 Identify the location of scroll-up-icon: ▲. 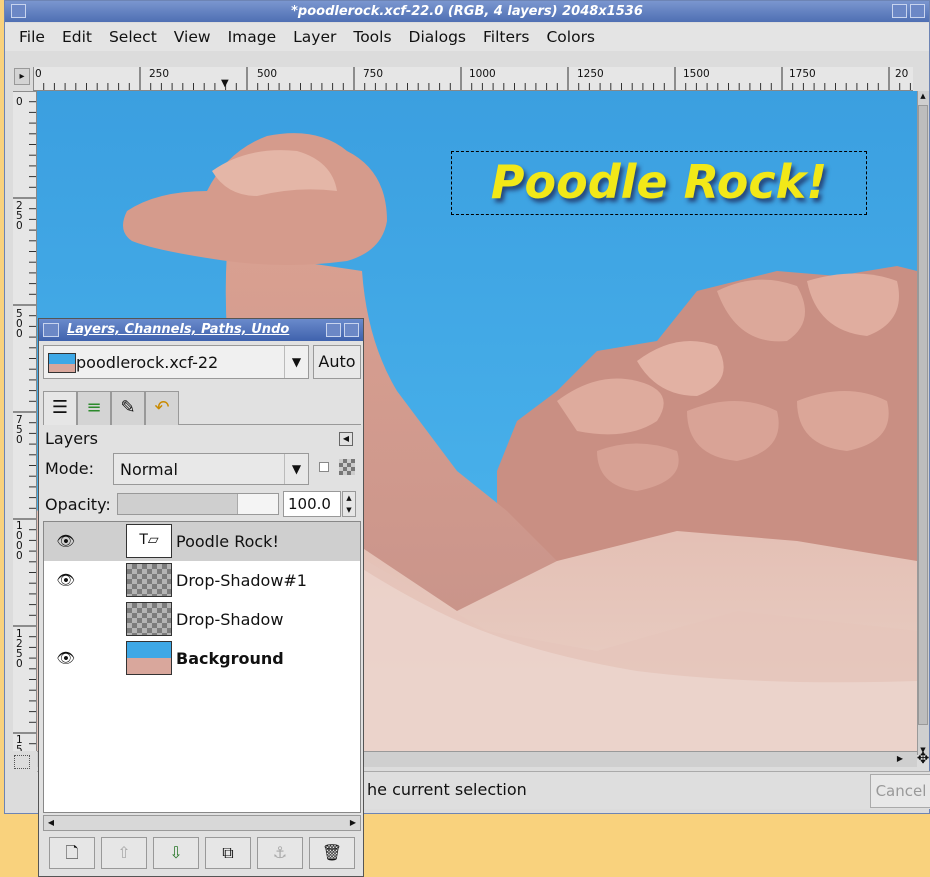
(923, 96).